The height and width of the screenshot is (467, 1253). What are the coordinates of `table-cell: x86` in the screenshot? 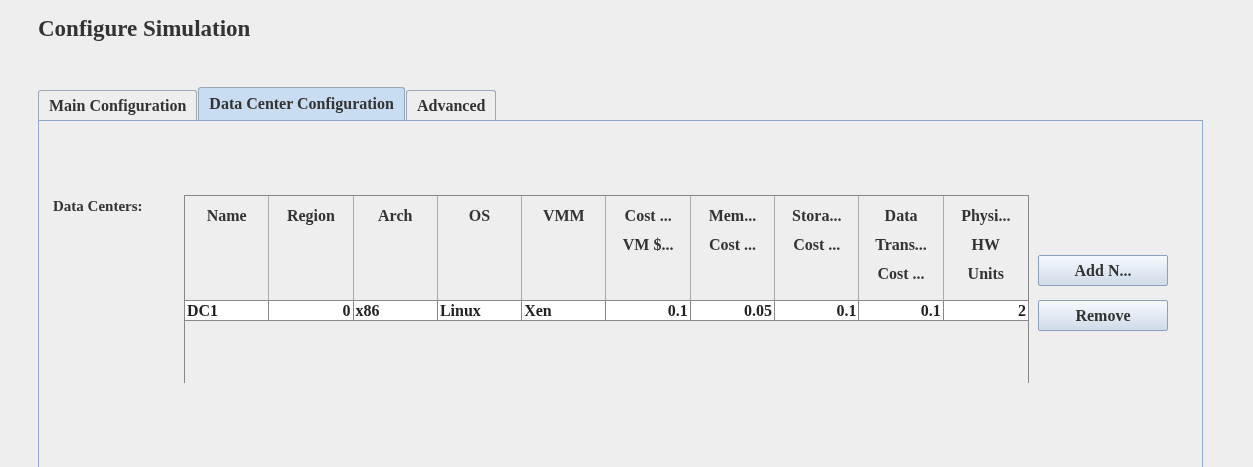 It's located at (395, 311).